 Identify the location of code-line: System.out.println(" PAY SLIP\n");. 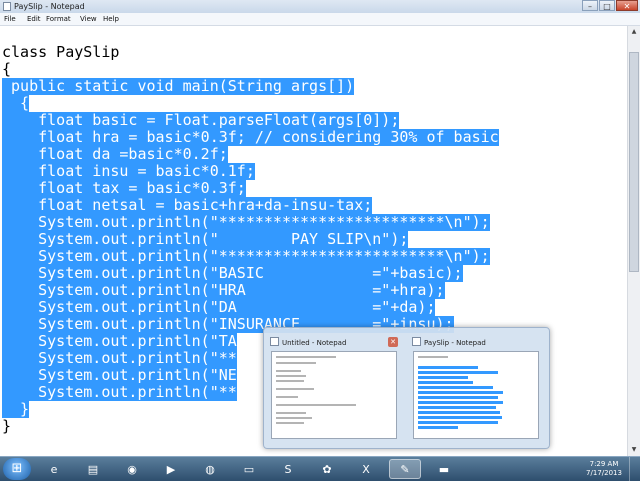
(205, 239).